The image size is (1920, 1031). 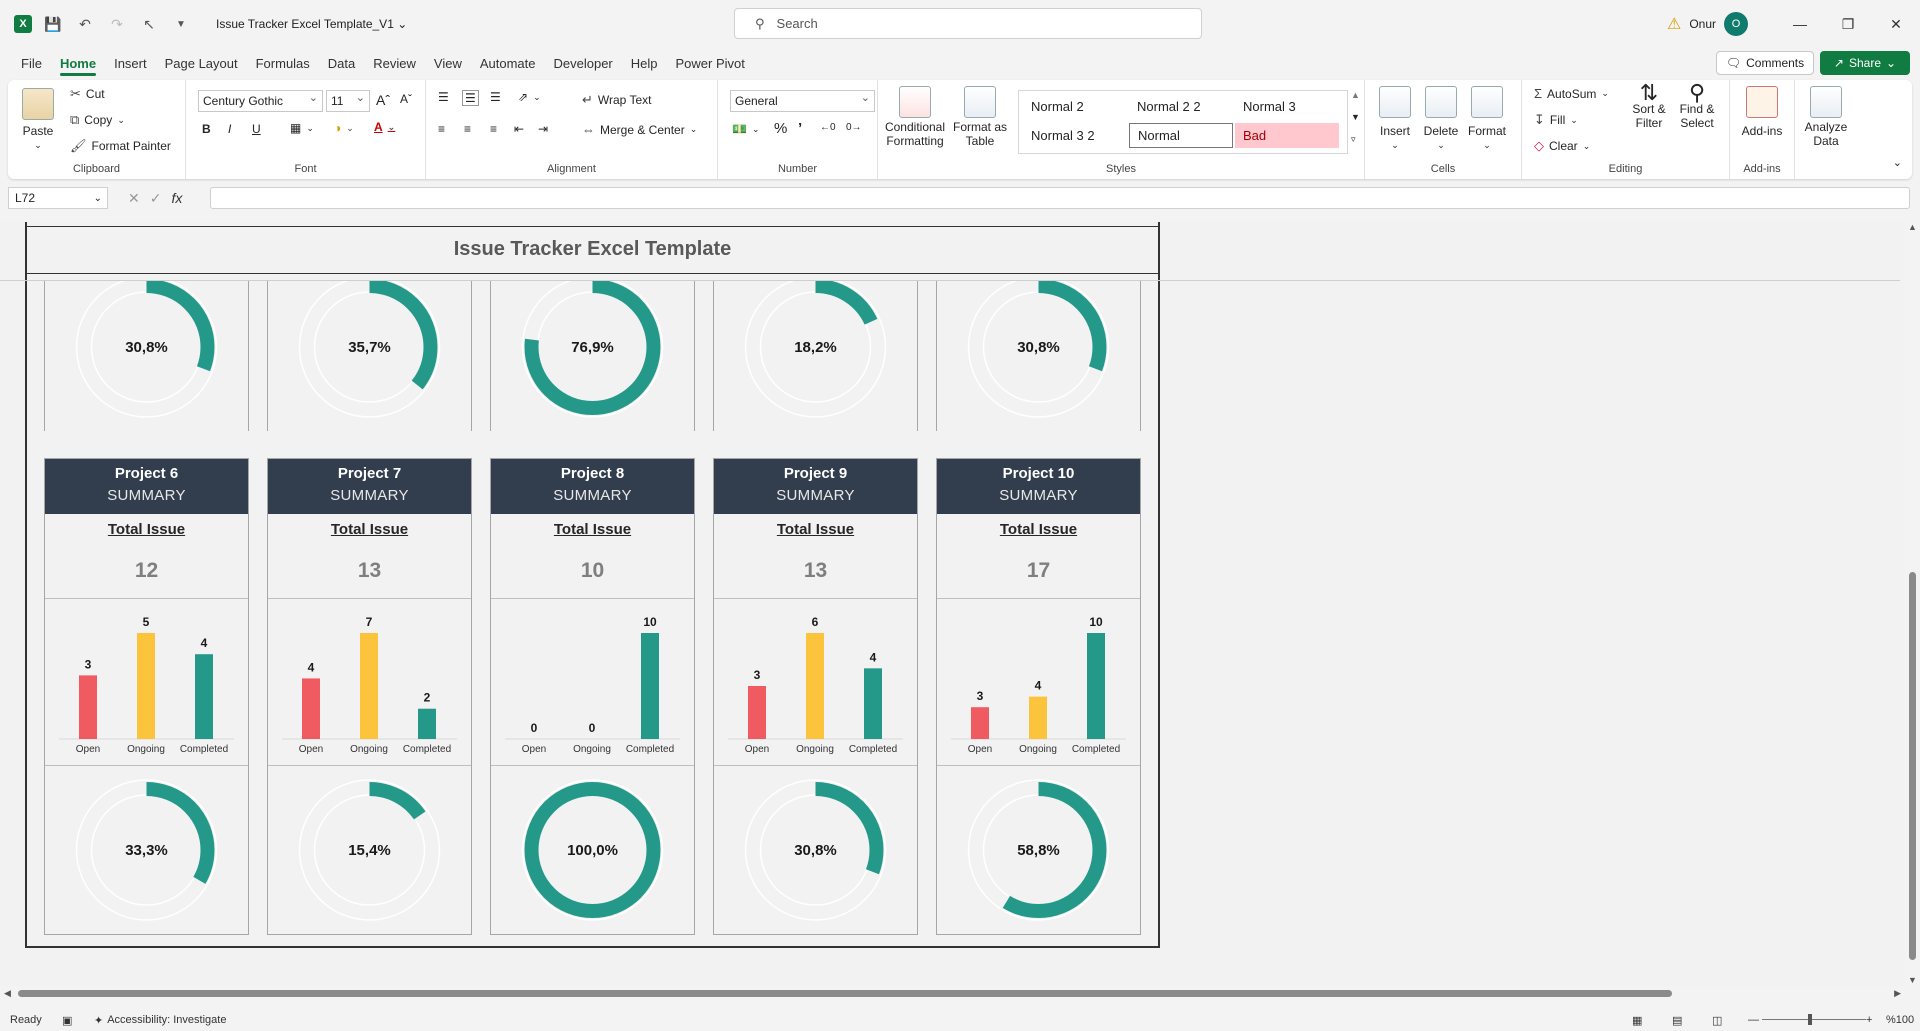 I want to click on tab-automate: Automate, so click(x=508, y=63).